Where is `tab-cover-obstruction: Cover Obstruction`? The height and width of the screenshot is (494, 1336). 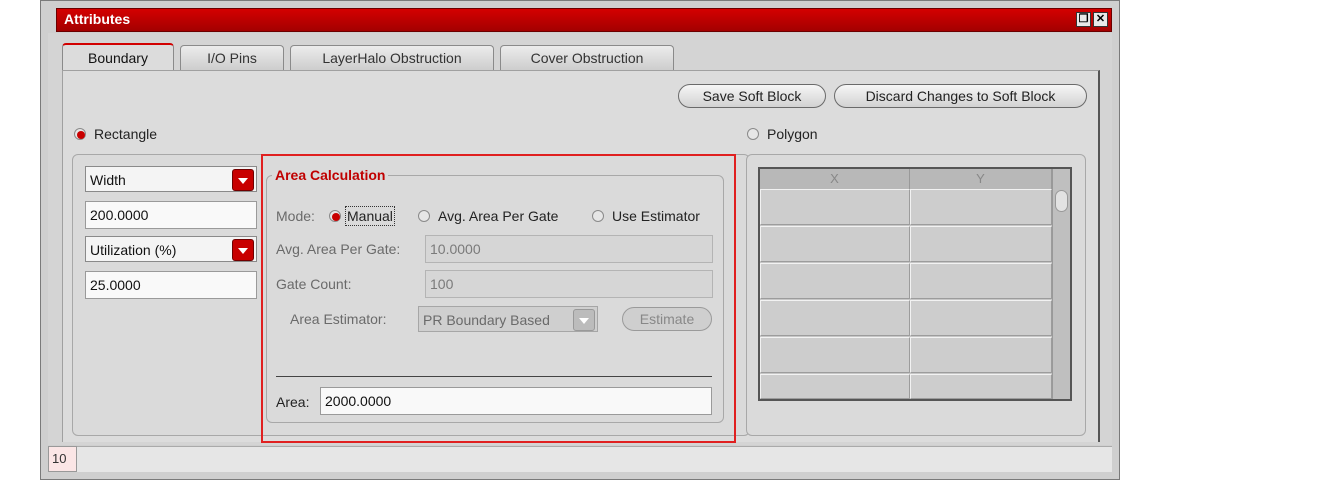 tab-cover-obstruction: Cover Obstruction is located at coordinates (587, 57).